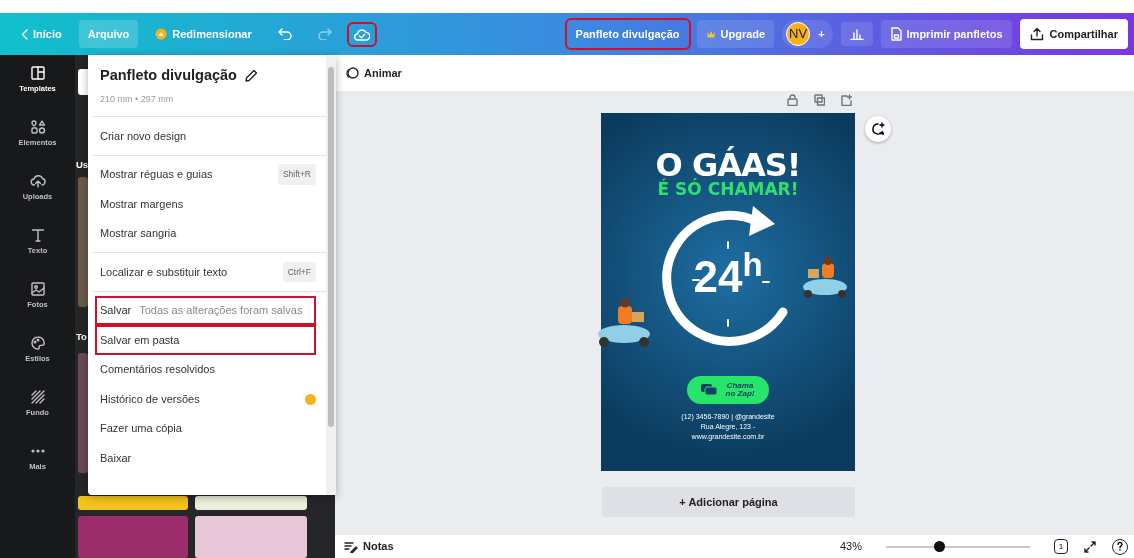  What do you see at coordinates (819, 100) in the screenshot?
I see `duplicate-icon` at bounding box center [819, 100].